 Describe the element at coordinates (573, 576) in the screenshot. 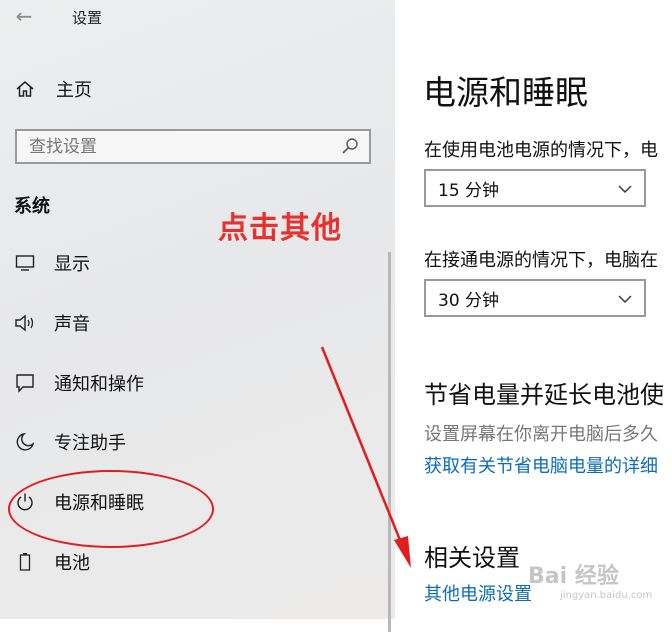

I see `watermark: Bai 经验` at that location.